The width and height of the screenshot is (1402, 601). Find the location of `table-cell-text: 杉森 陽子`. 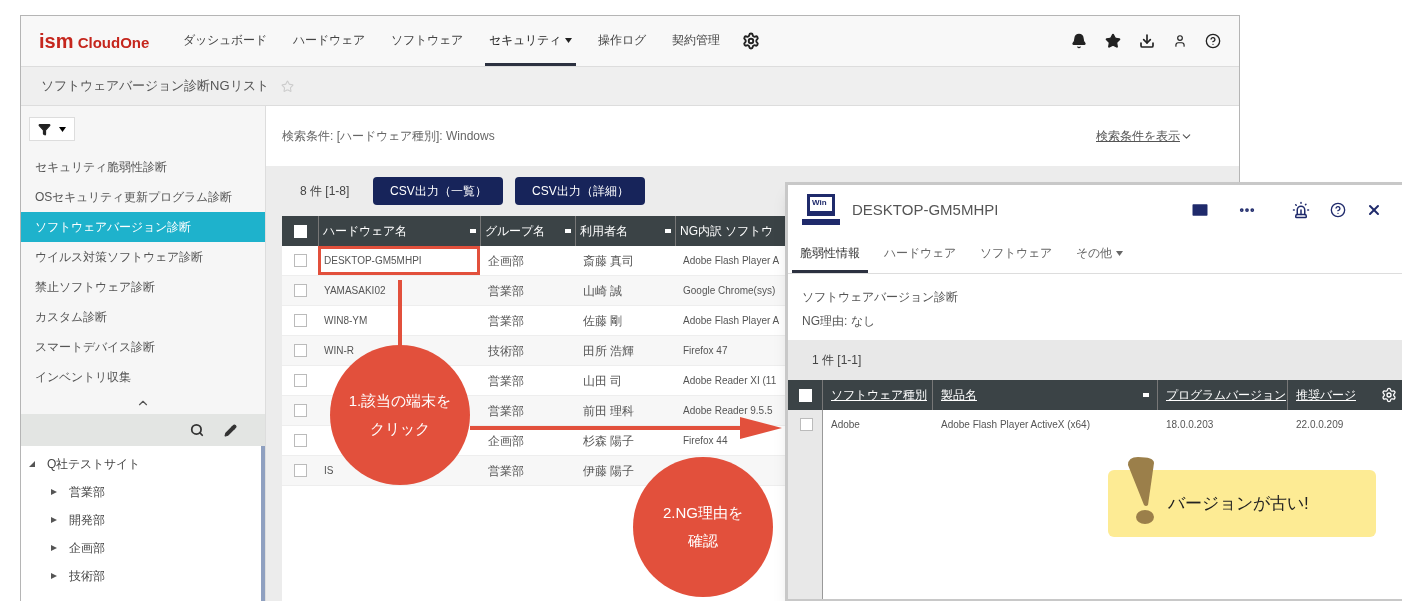

table-cell-text: 杉森 陽子 is located at coordinates (609, 441).